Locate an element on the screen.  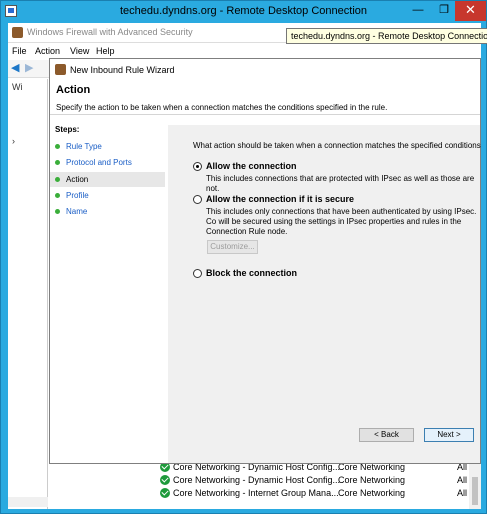
menu-file: File is located at coordinates (19, 51).